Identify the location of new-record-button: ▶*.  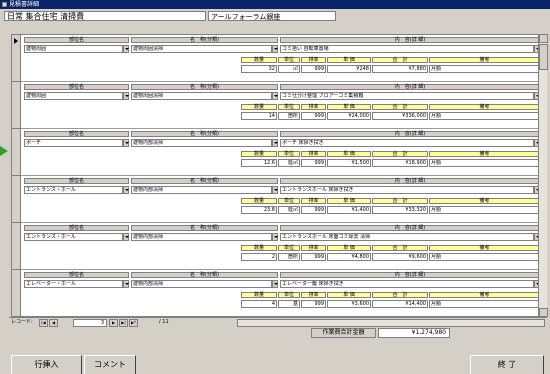
(133, 323).